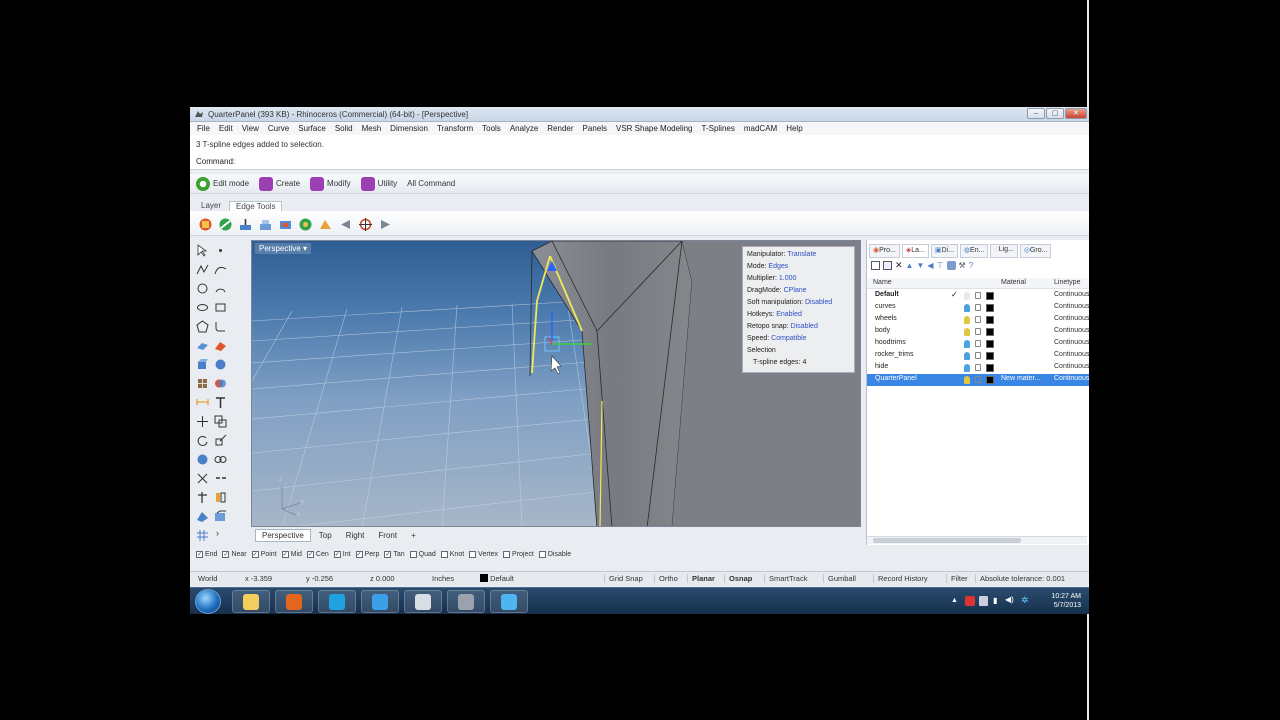 The width and height of the screenshot is (1280, 720). I want to click on insert-edge-icon, so click(265, 224).